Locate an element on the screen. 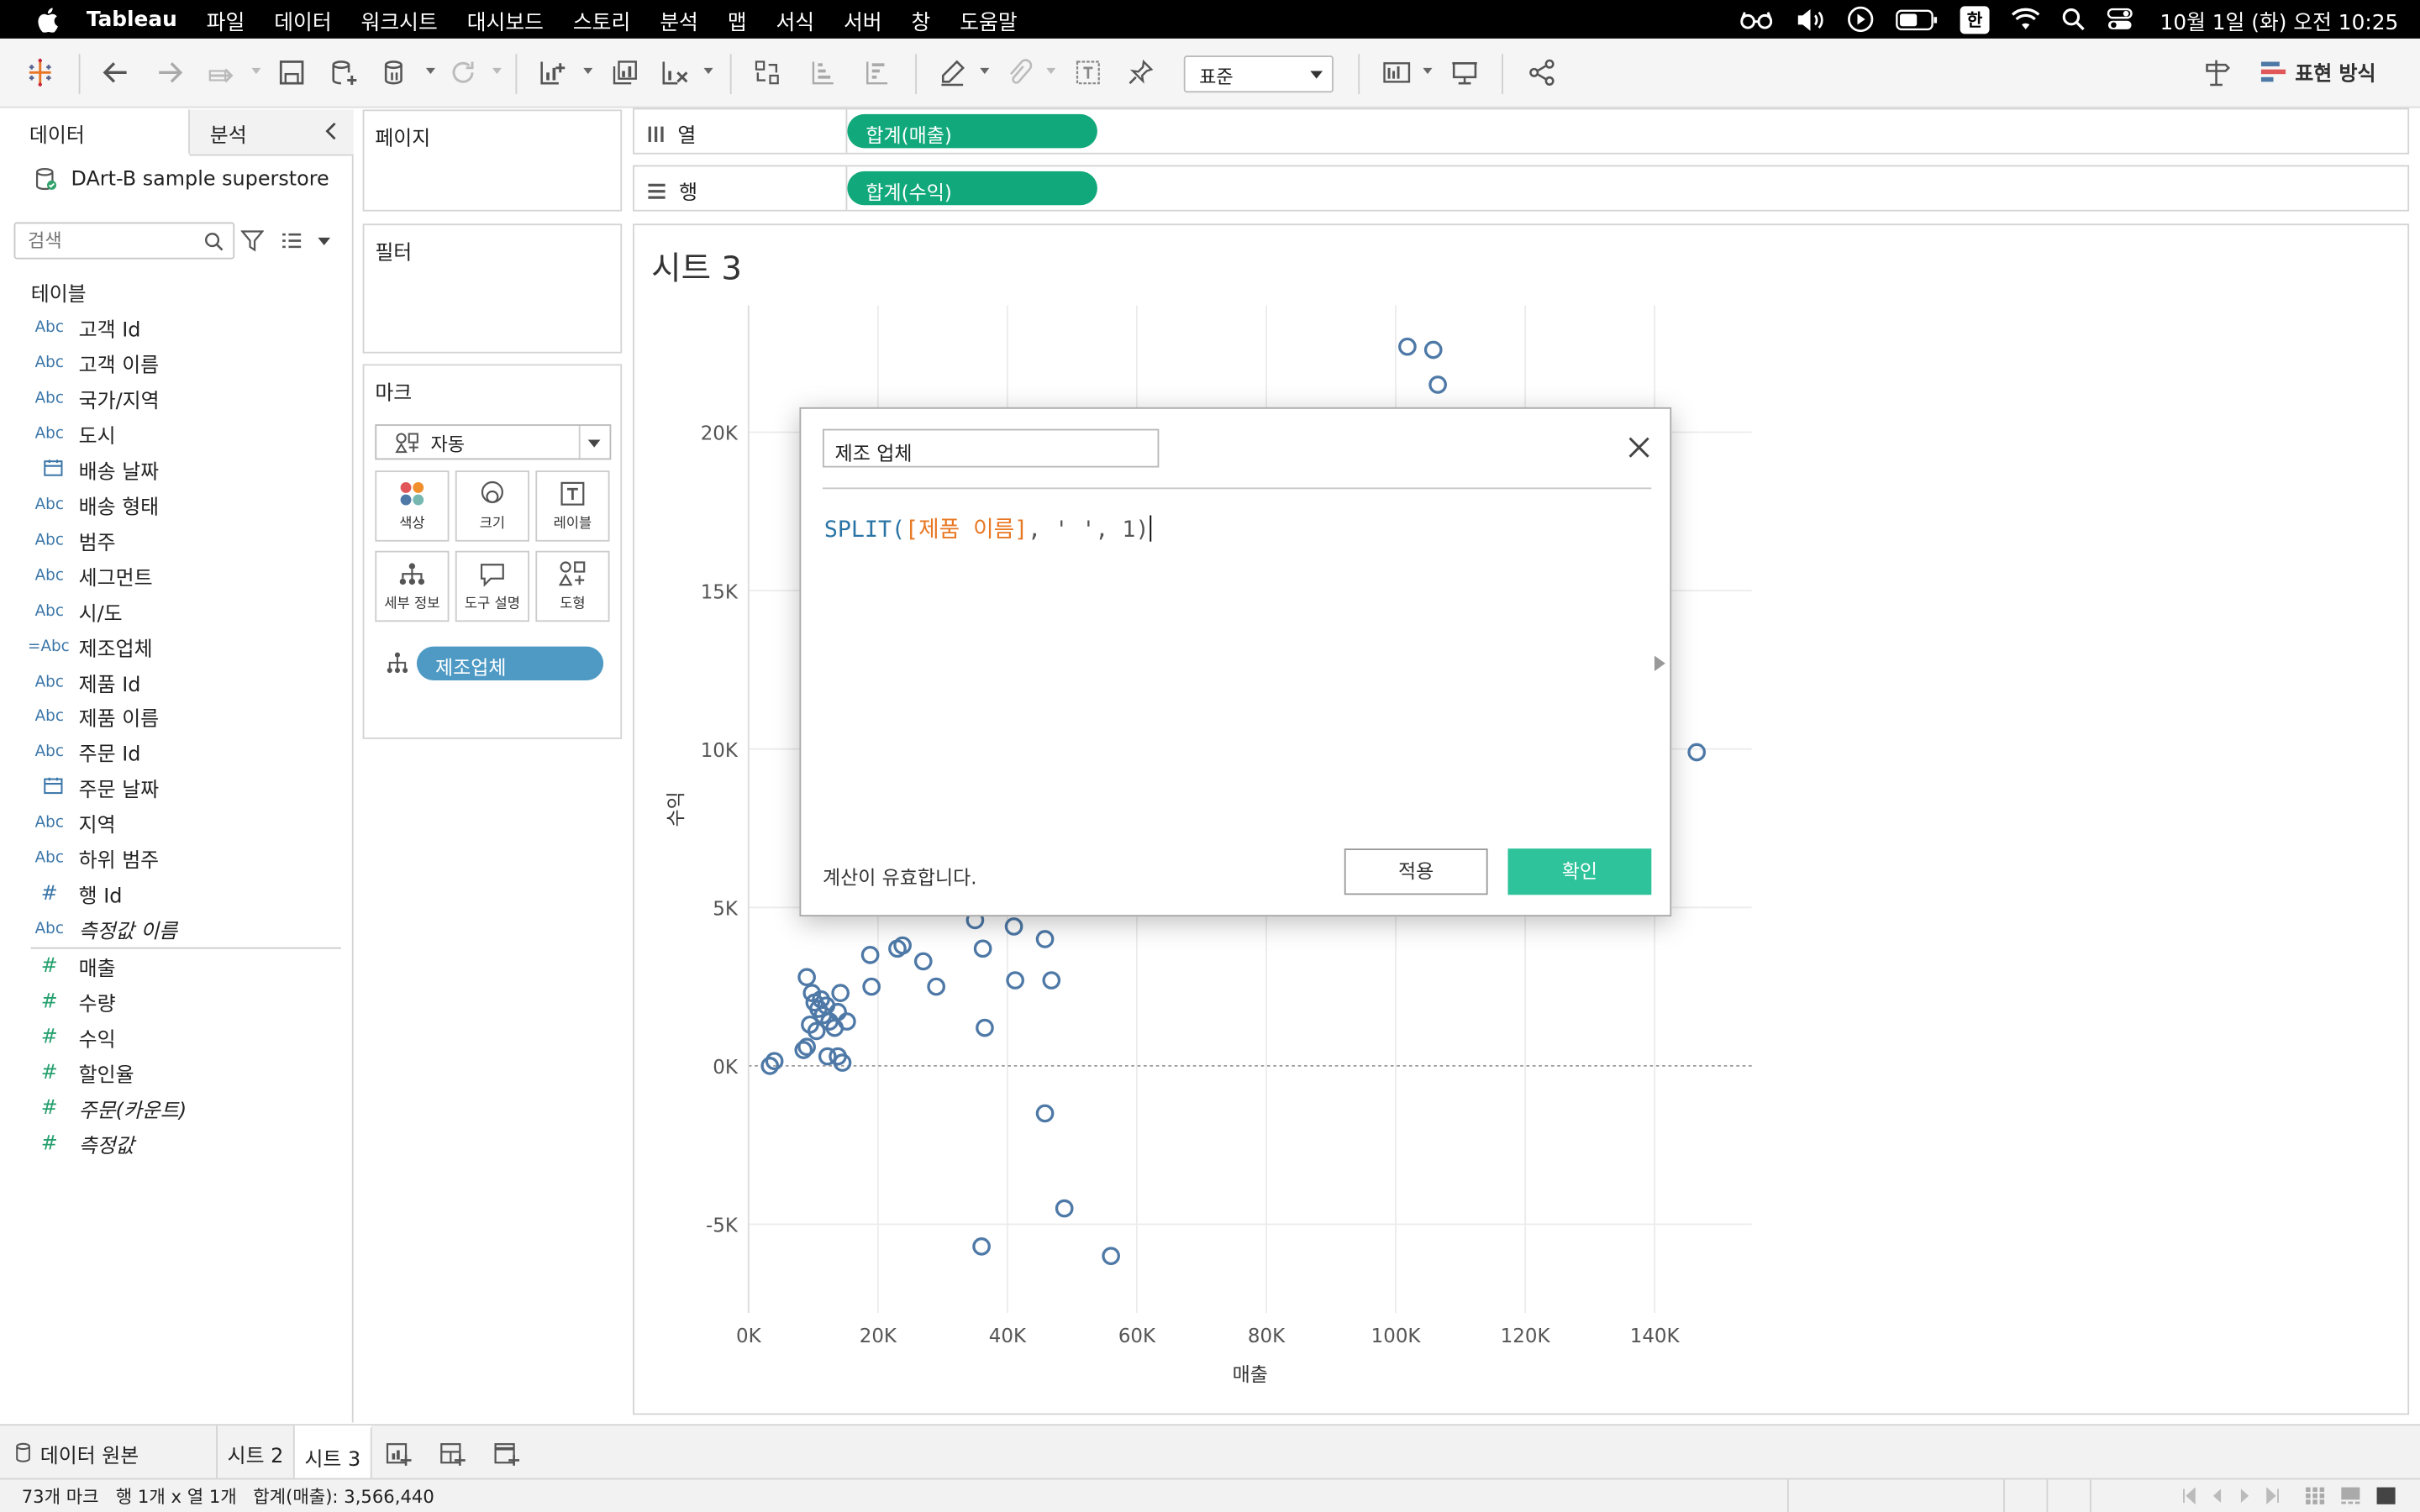 The width and height of the screenshot is (2420, 1512). presentation-mode-icon is located at coordinates (1465, 72).